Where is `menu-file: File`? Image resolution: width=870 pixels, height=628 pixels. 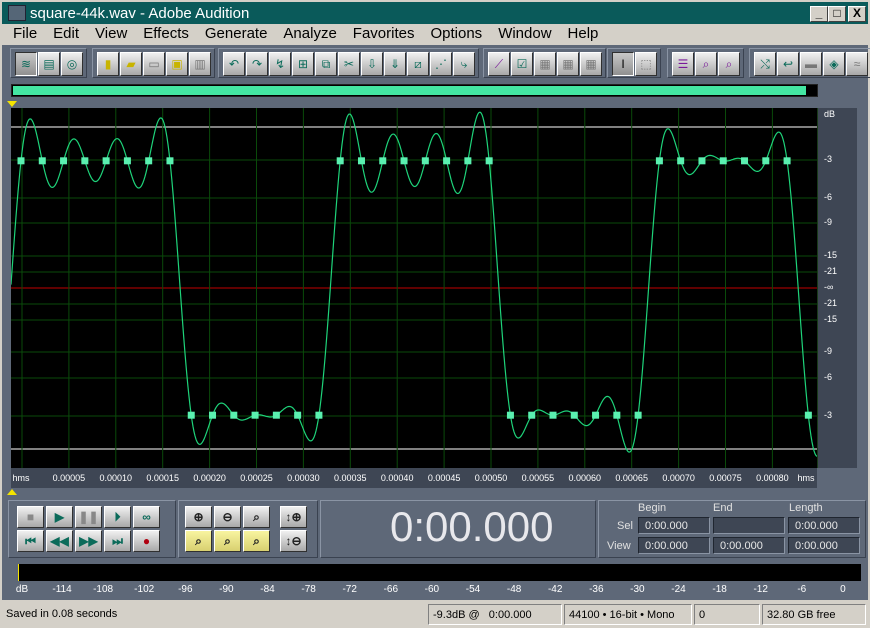 menu-file: File is located at coordinates (25, 34).